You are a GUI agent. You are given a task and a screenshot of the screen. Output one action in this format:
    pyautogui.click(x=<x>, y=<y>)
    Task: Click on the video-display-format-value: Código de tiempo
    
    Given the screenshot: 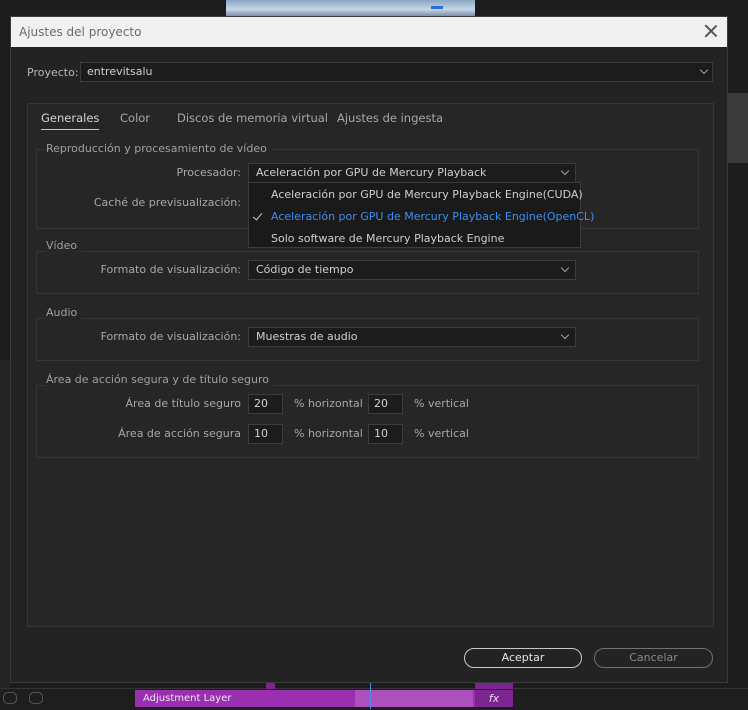 What is the action you would take?
    pyautogui.click(x=305, y=269)
    